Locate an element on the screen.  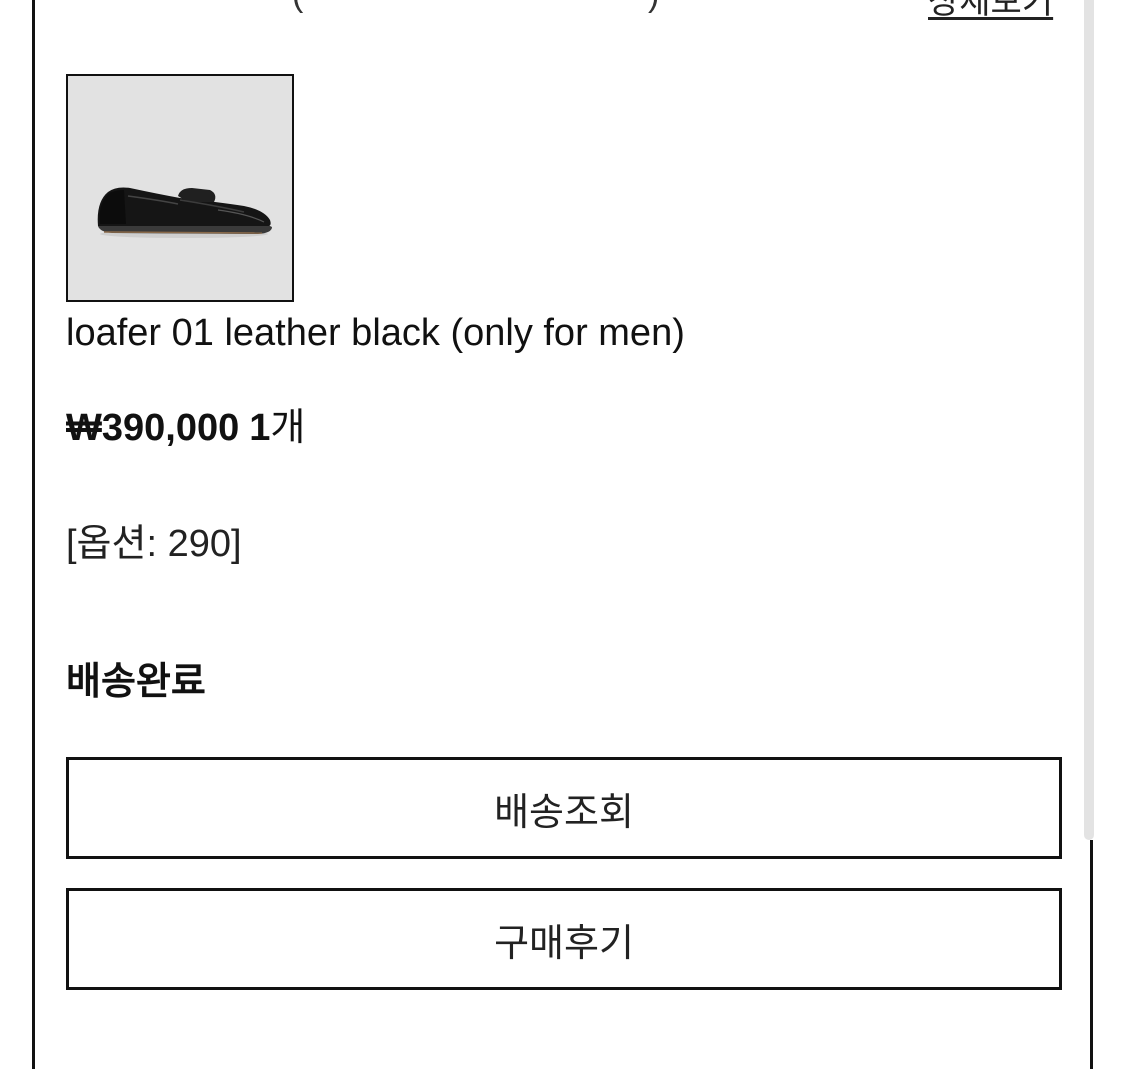
write-review-button: 구매후기 is located at coordinates (564, 939).